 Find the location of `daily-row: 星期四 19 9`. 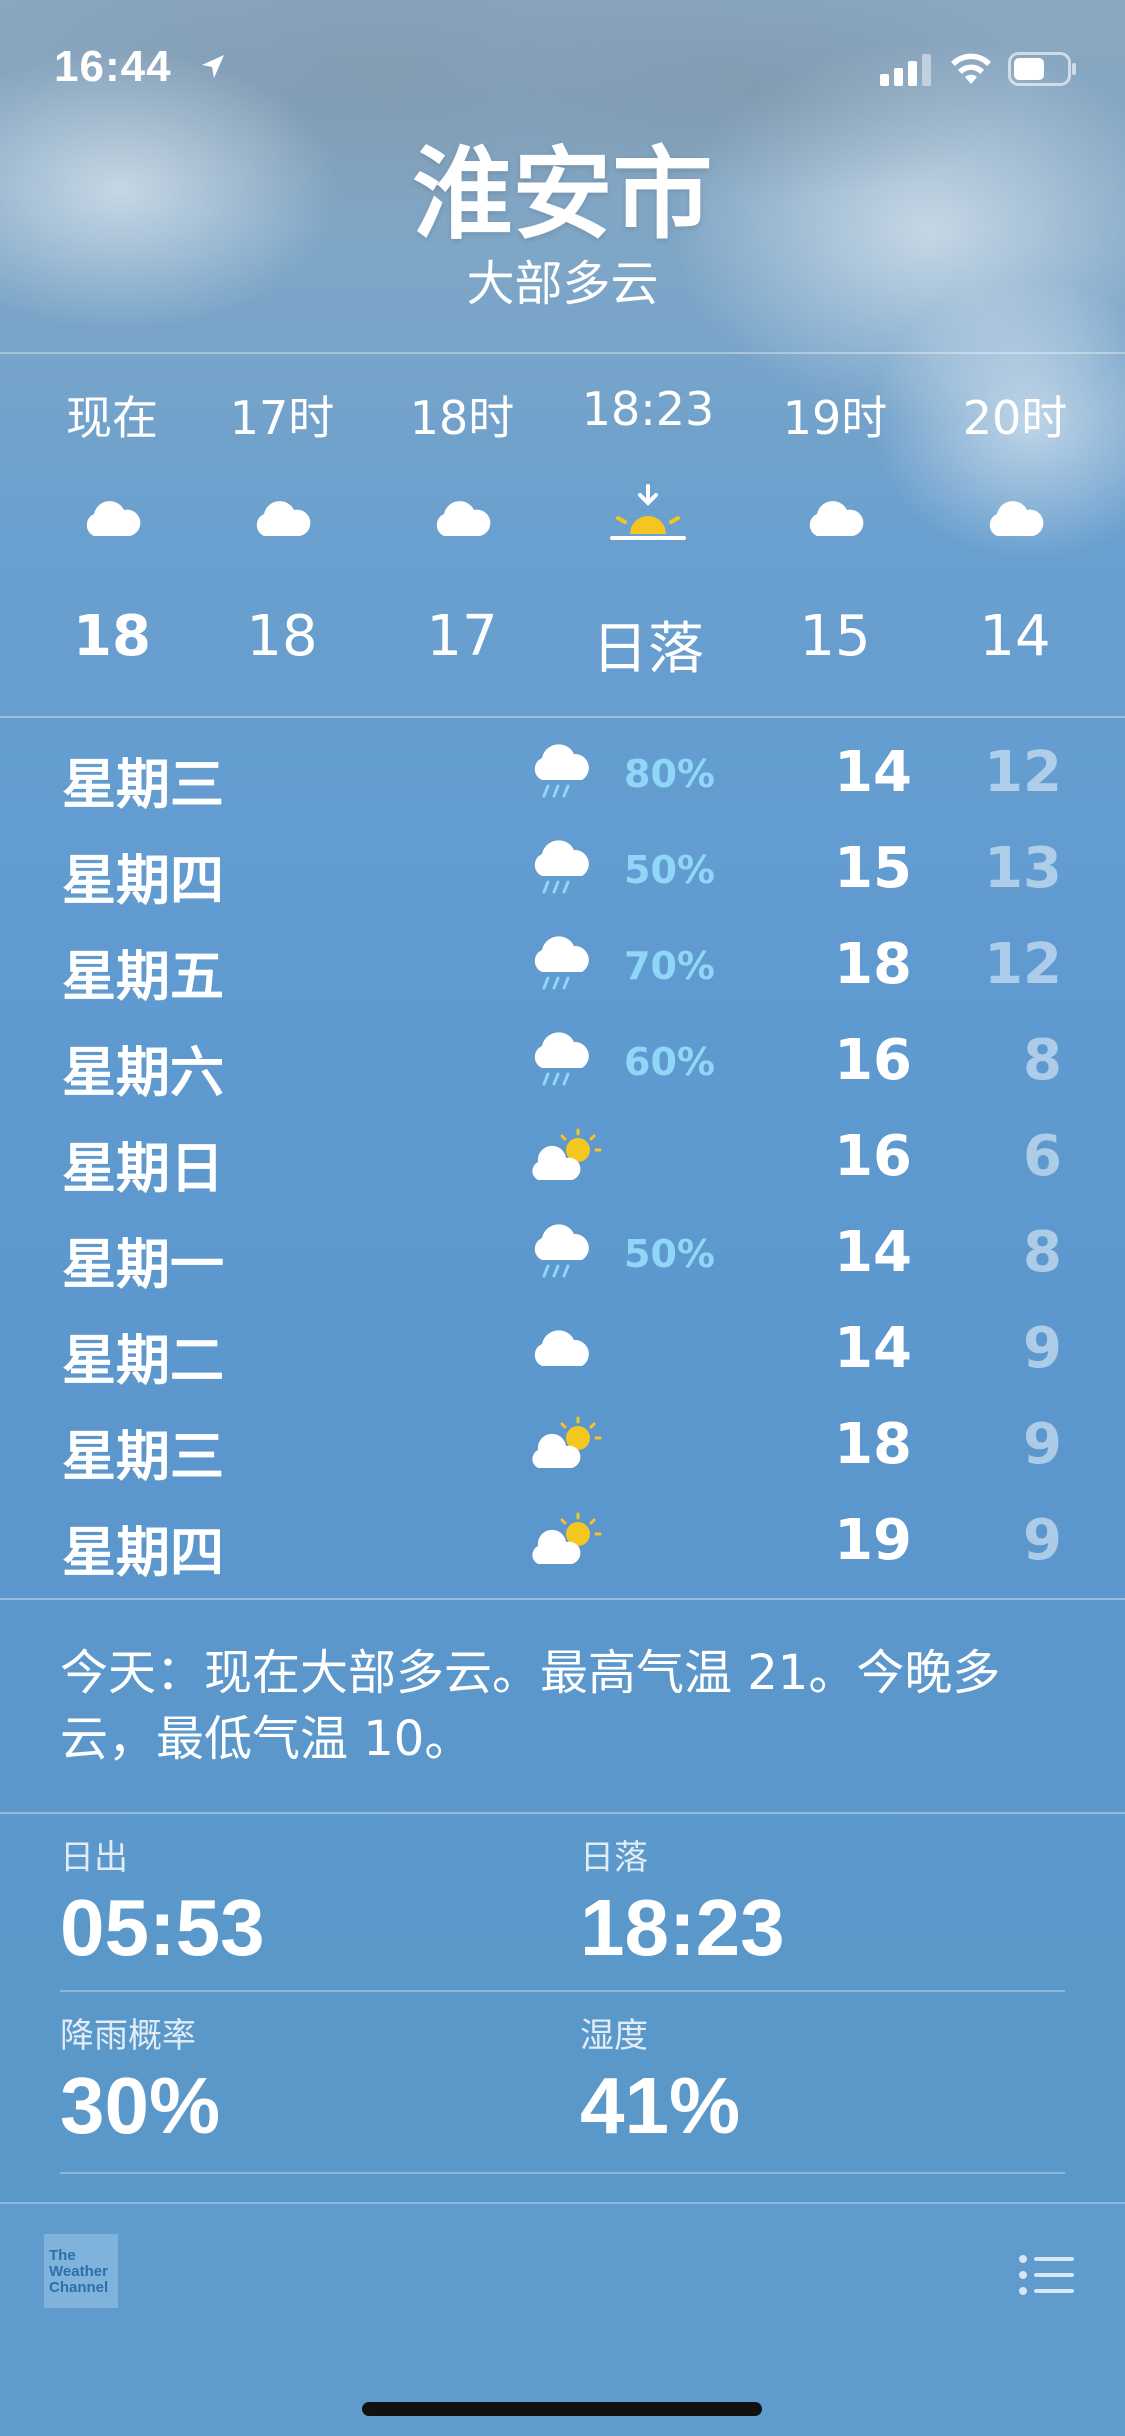

daily-row: 星期四 19 9 is located at coordinates (562, 1538).